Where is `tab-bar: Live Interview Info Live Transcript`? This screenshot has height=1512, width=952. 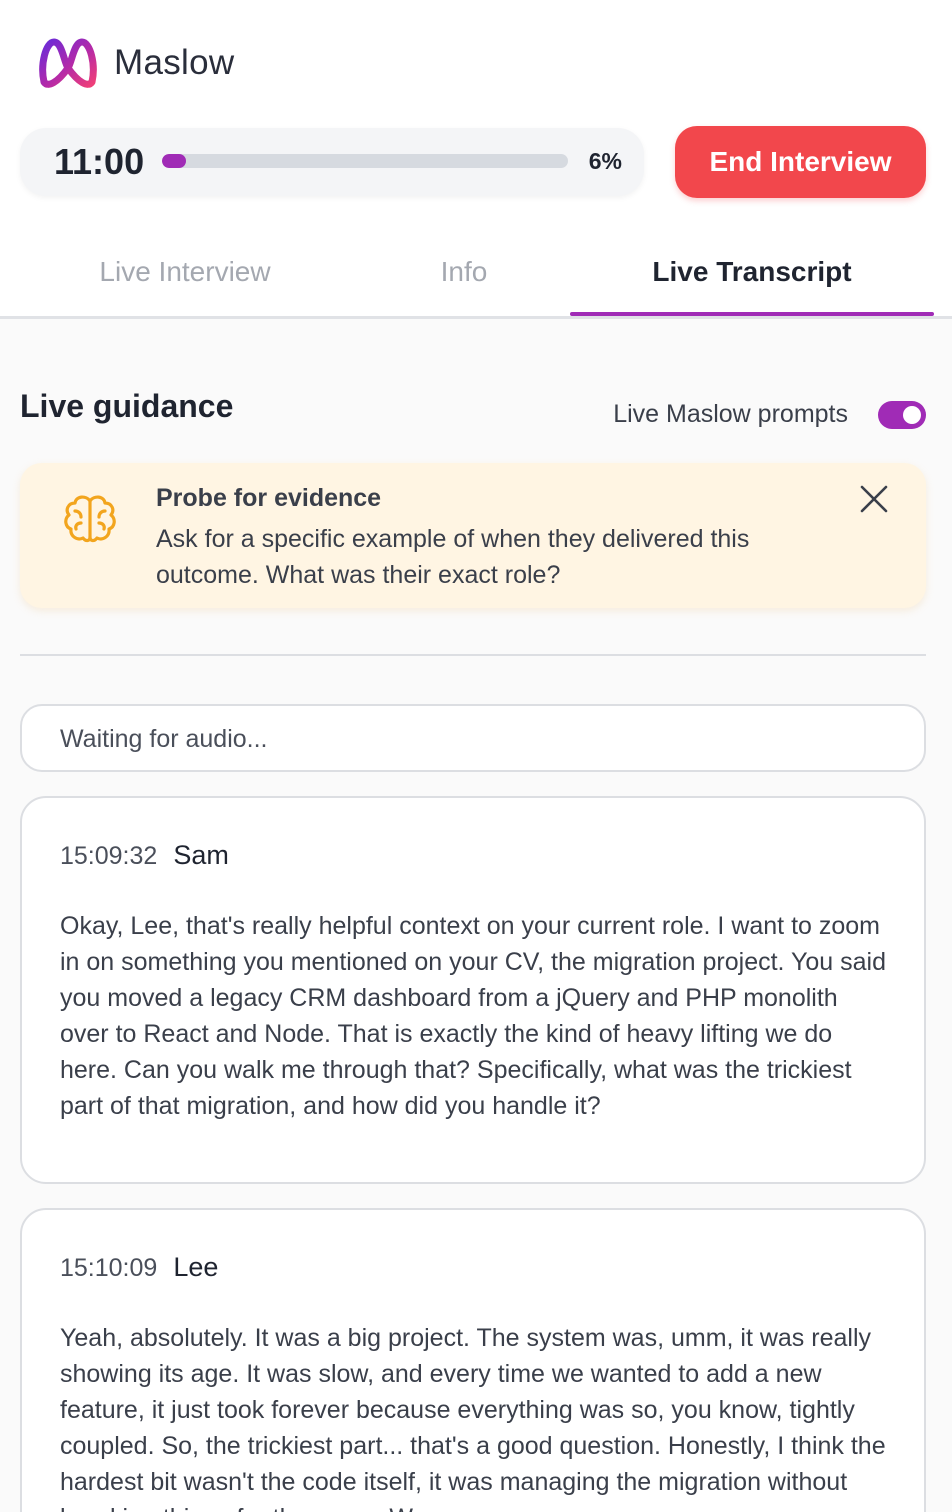 tab-bar: Live Interview Info Live Transcript is located at coordinates (476, 274).